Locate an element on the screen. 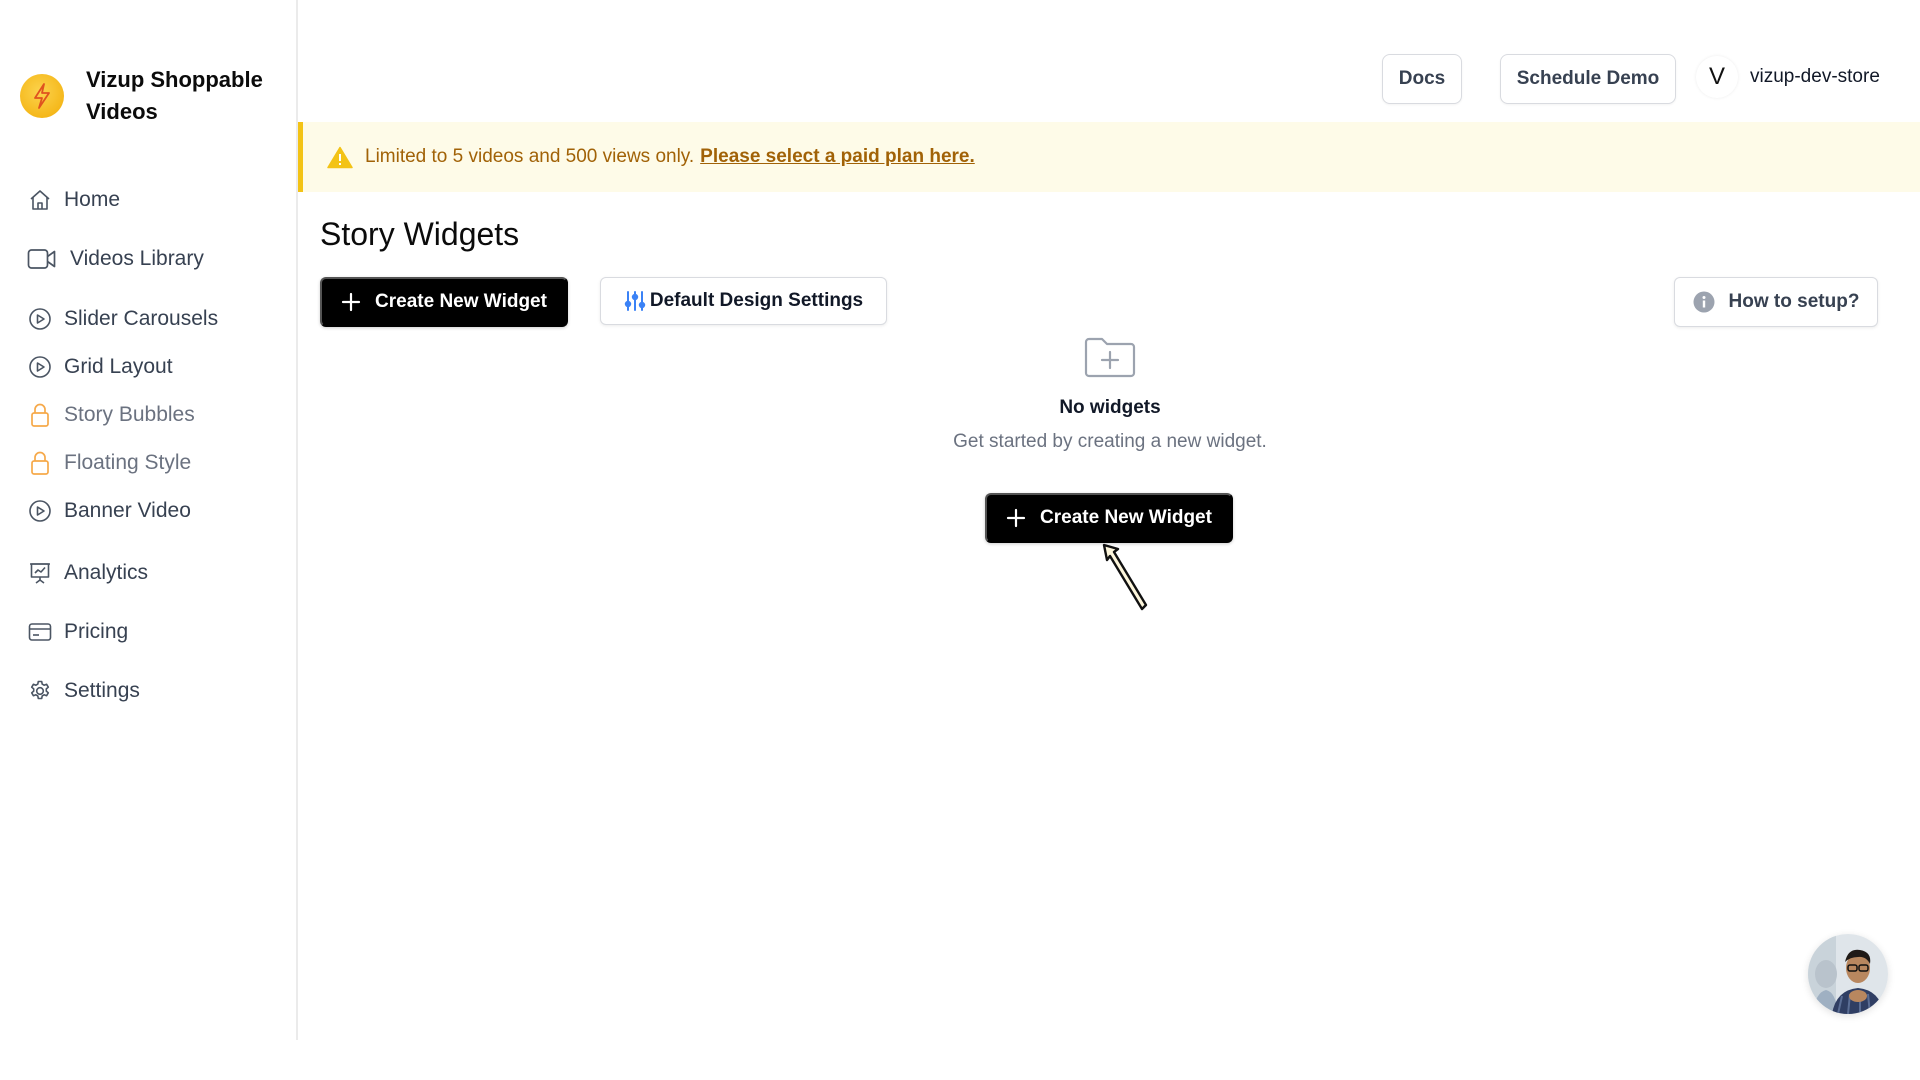  top-bar: Docs Schedule Demo V vizup-dev-store is located at coordinates (1110, 61).